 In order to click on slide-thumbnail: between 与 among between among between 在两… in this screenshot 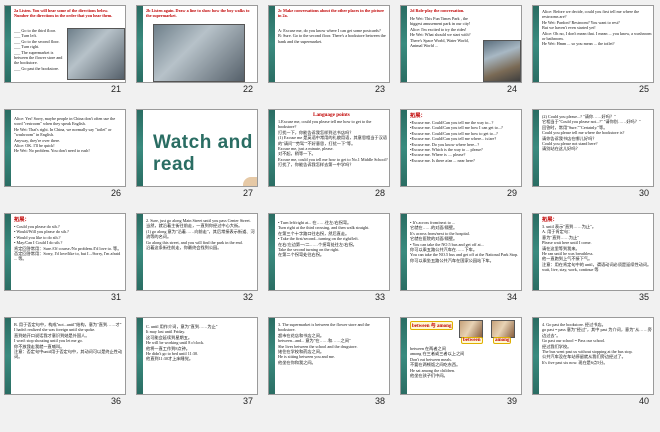, I will do `click(461, 356)`.